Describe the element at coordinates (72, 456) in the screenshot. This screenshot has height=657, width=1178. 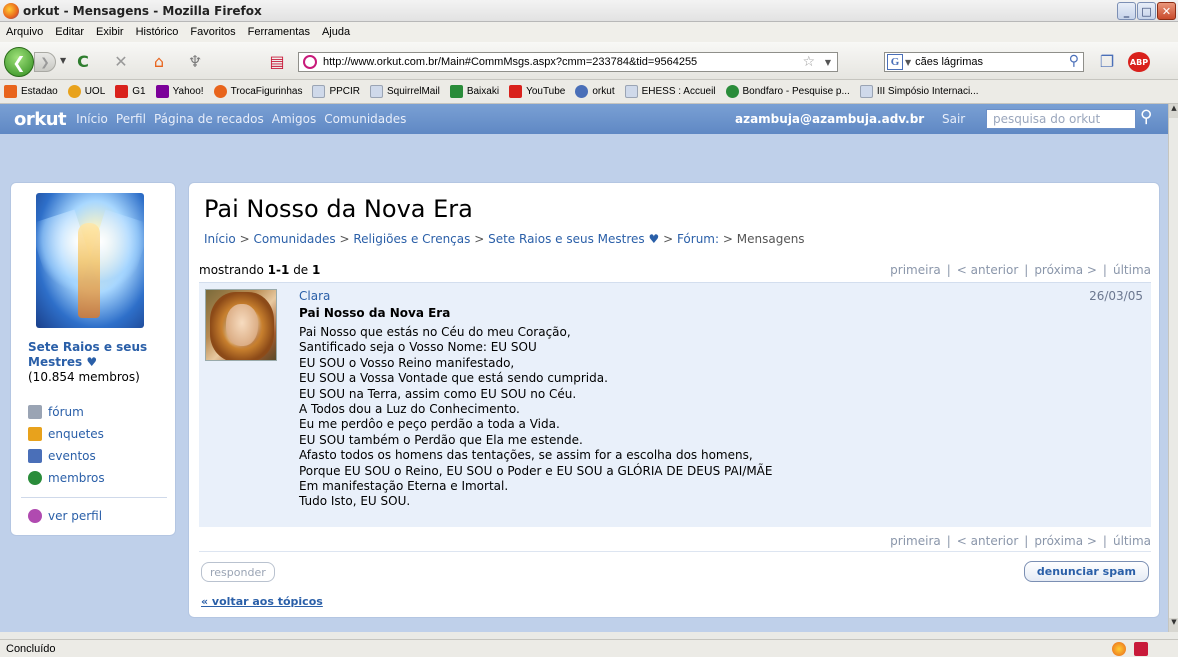
I see `sidebar-item-label: eventos` at that location.